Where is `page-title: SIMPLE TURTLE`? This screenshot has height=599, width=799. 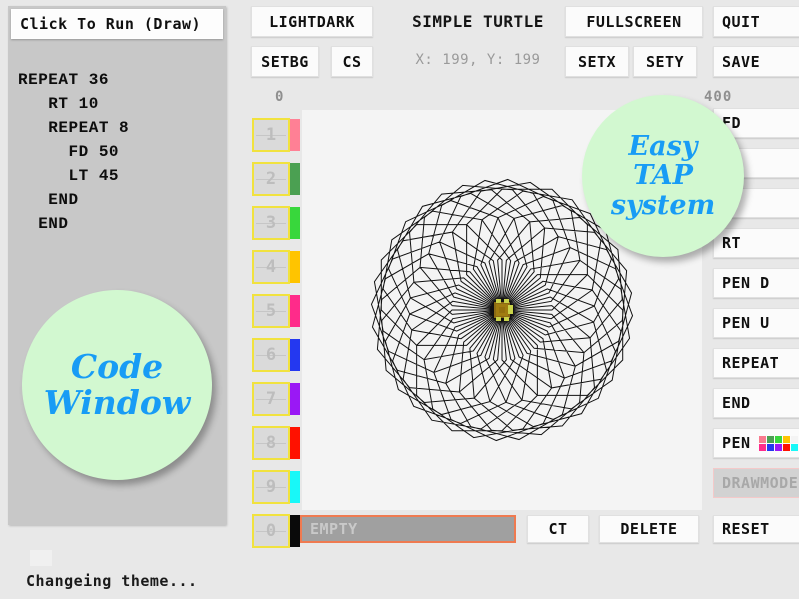
page-title: SIMPLE TURTLE is located at coordinates (478, 21).